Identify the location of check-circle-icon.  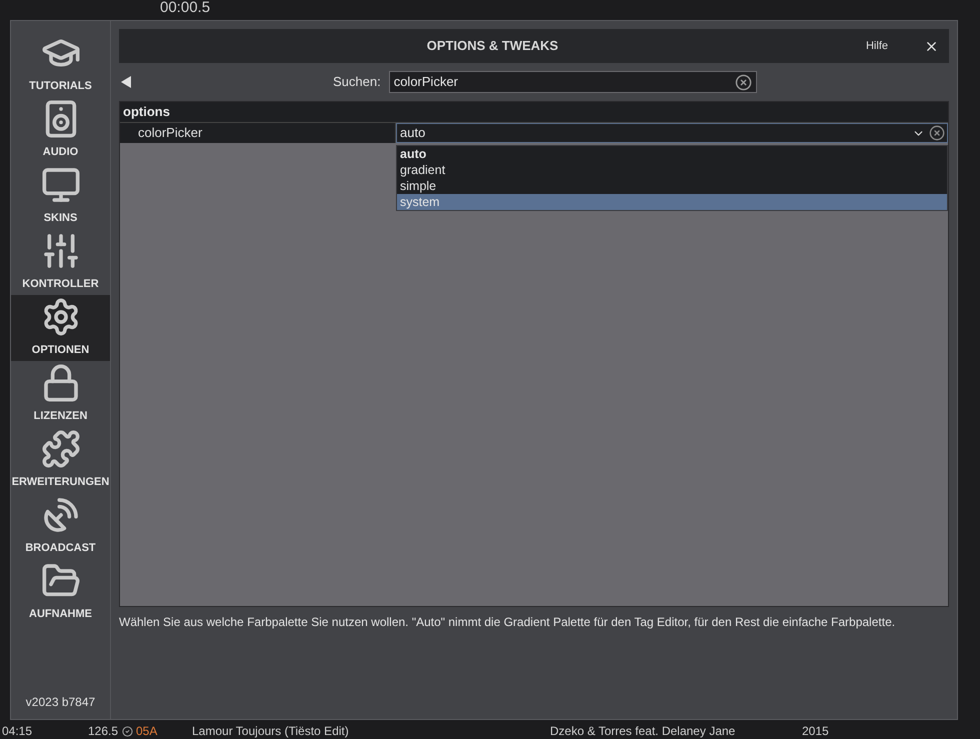
(127, 731).